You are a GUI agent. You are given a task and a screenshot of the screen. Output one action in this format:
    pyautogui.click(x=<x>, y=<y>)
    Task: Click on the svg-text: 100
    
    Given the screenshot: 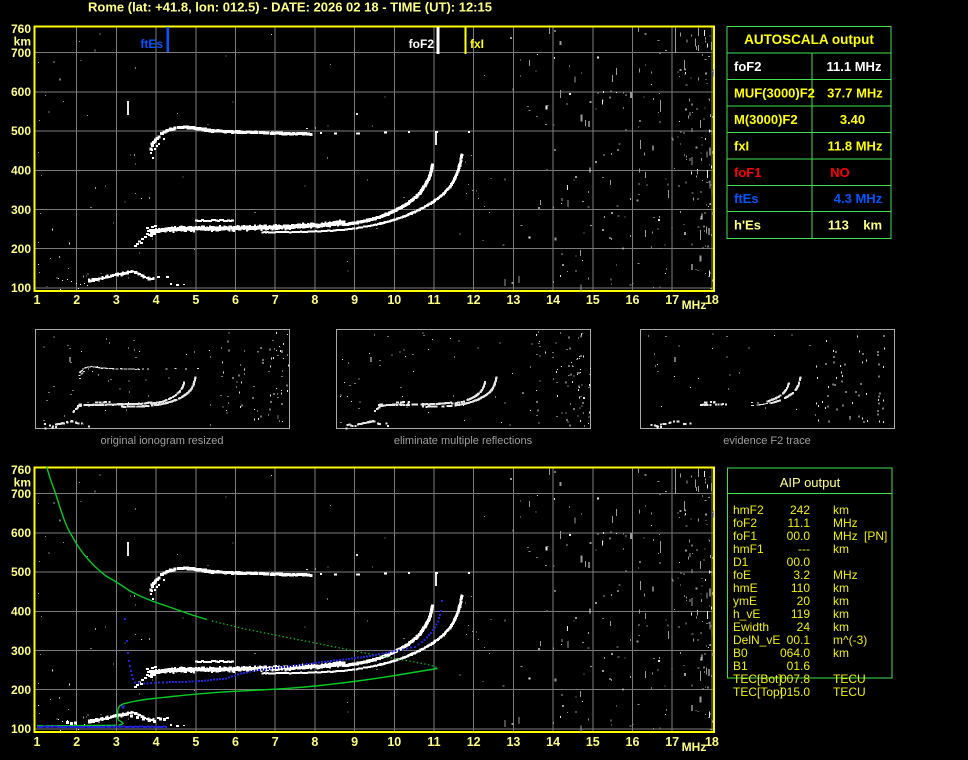 What is the action you would take?
    pyautogui.click(x=21, y=288)
    